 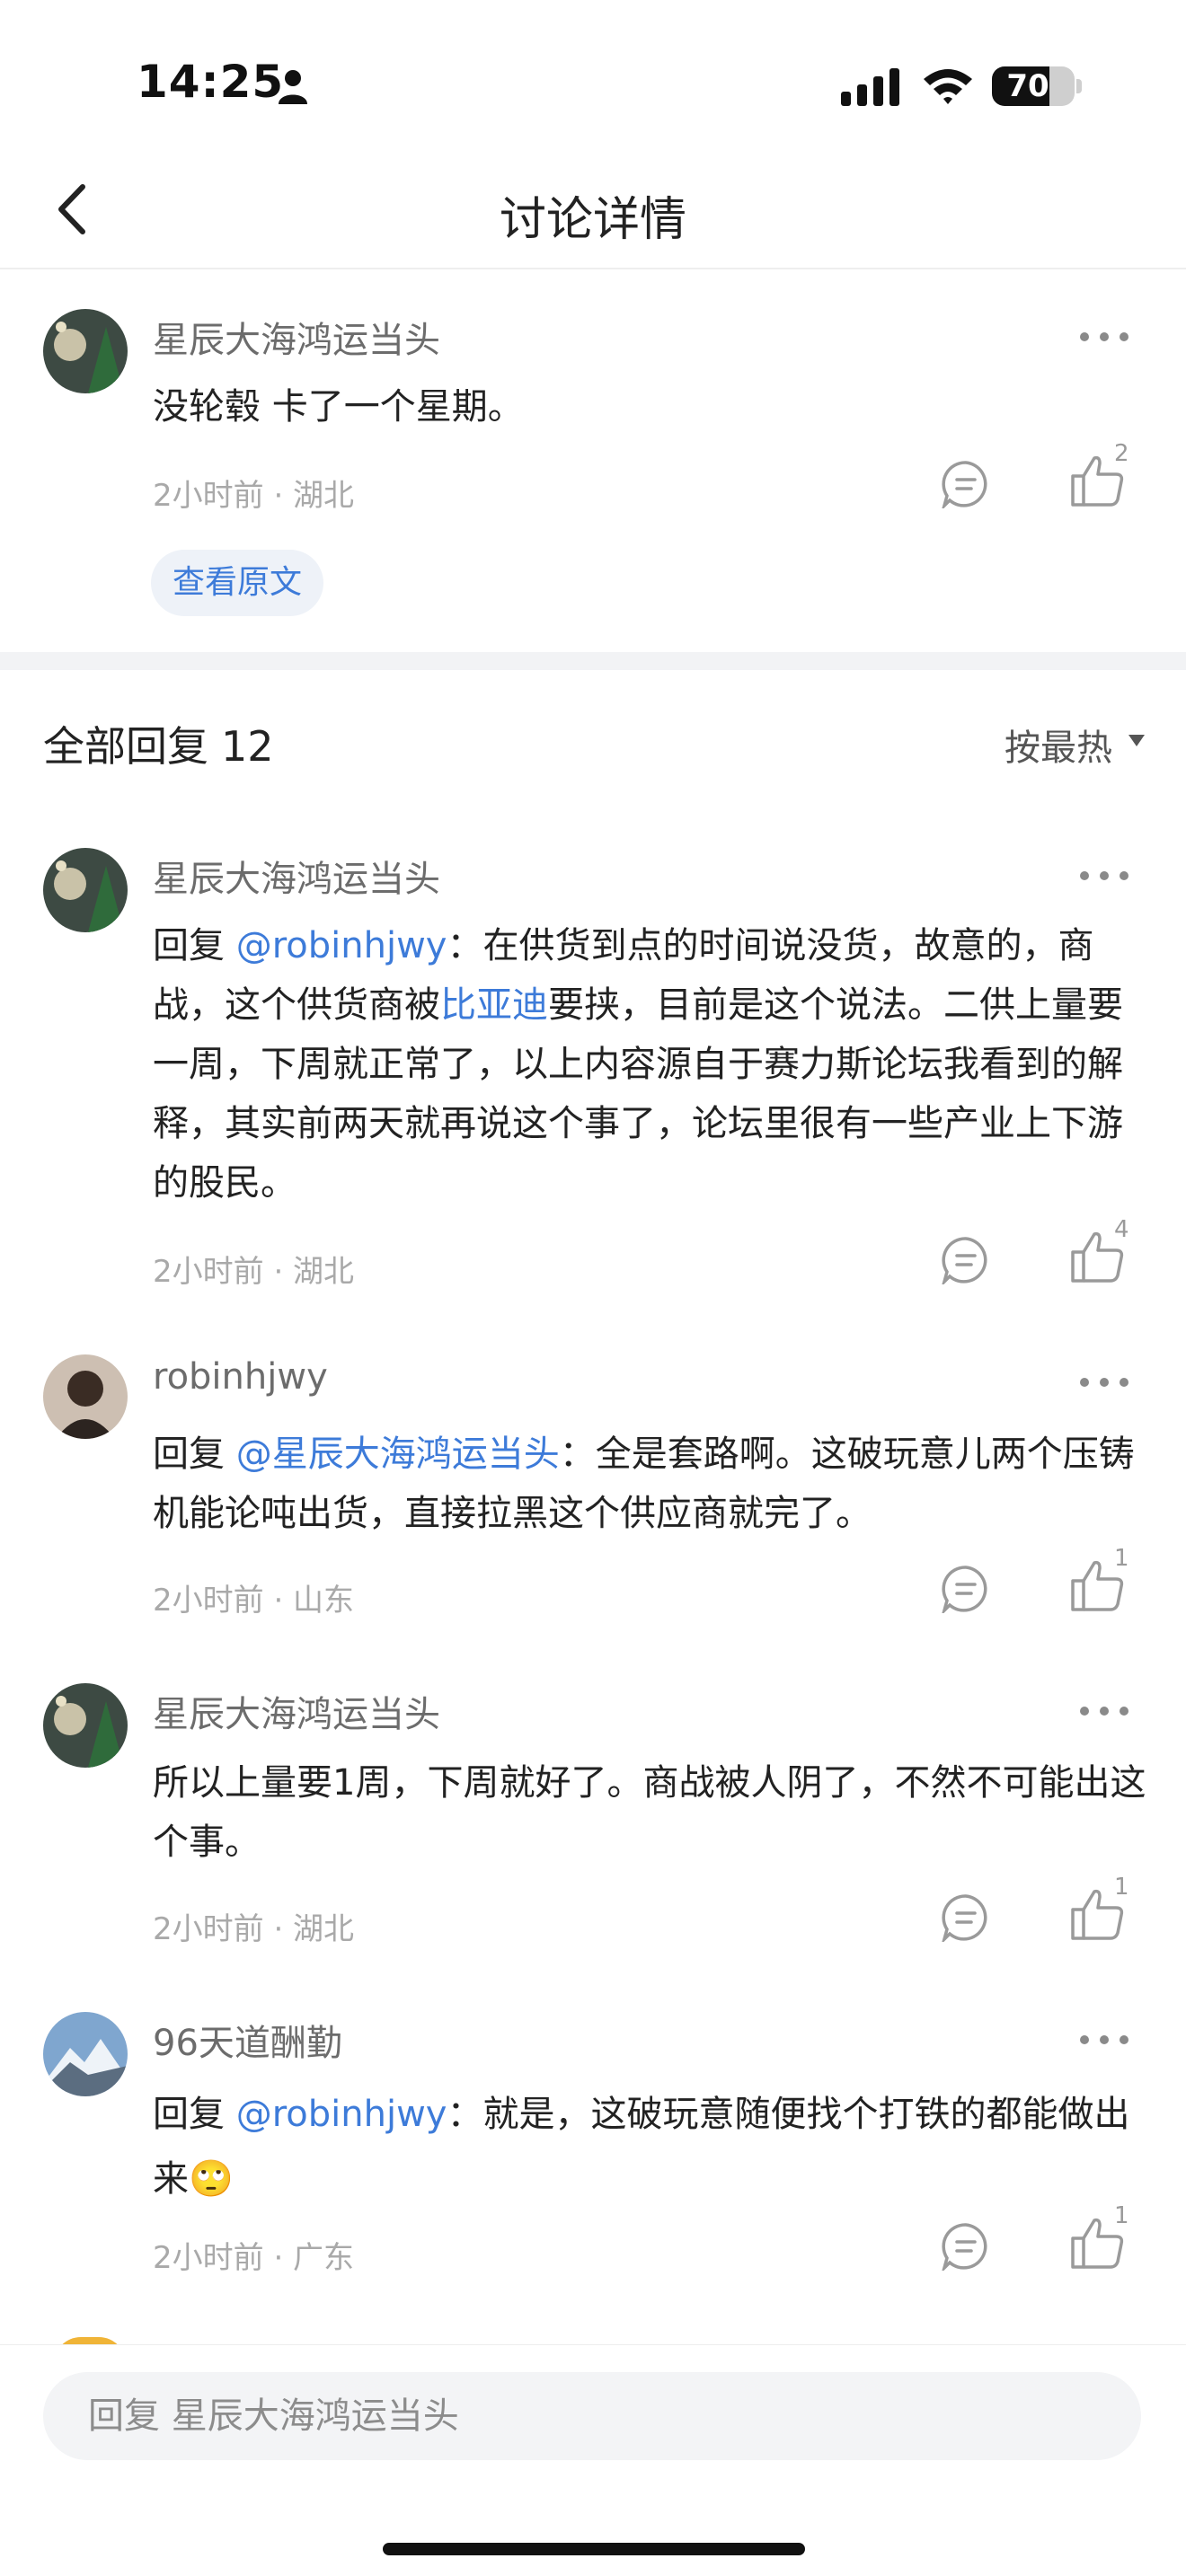 What do you see at coordinates (593, 76) in the screenshot?
I see `status-bar: 14:25 70` at bounding box center [593, 76].